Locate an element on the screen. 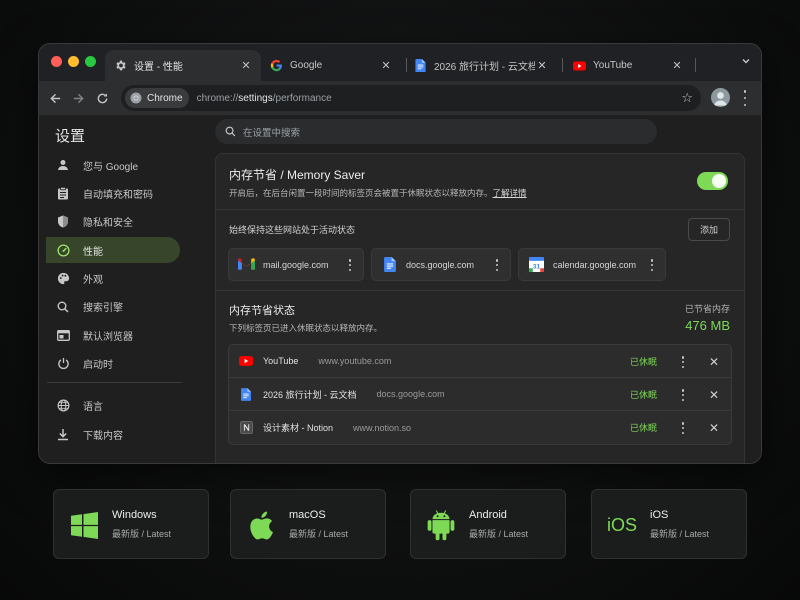  speedometer-icon is located at coordinates (63, 250).